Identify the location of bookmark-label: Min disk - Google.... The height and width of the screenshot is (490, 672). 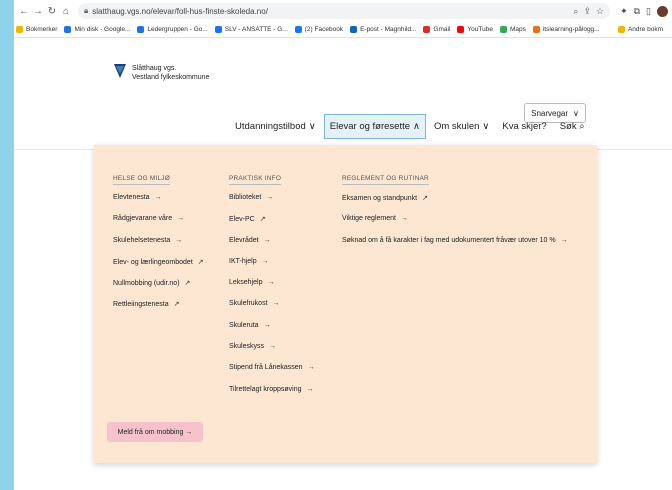
(102, 29).